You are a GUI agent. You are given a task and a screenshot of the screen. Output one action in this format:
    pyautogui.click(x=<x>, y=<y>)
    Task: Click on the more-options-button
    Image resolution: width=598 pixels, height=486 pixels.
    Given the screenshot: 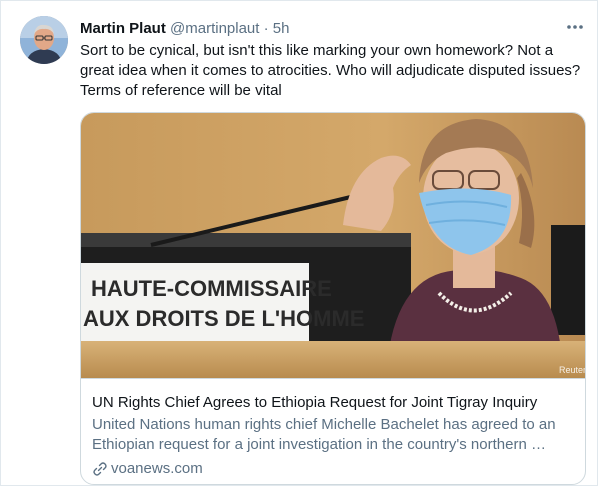 What is the action you would take?
    pyautogui.click(x=575, y=27)
    